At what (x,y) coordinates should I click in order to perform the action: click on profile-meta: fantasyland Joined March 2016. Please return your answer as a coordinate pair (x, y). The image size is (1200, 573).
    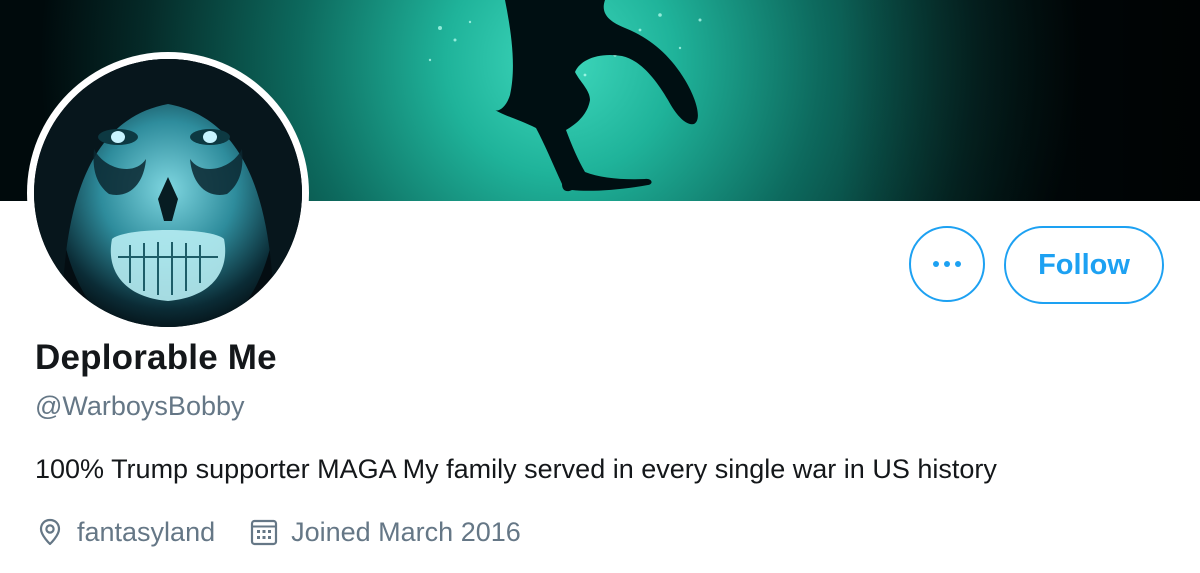
    Looking at the image, I should click on (278, 532).